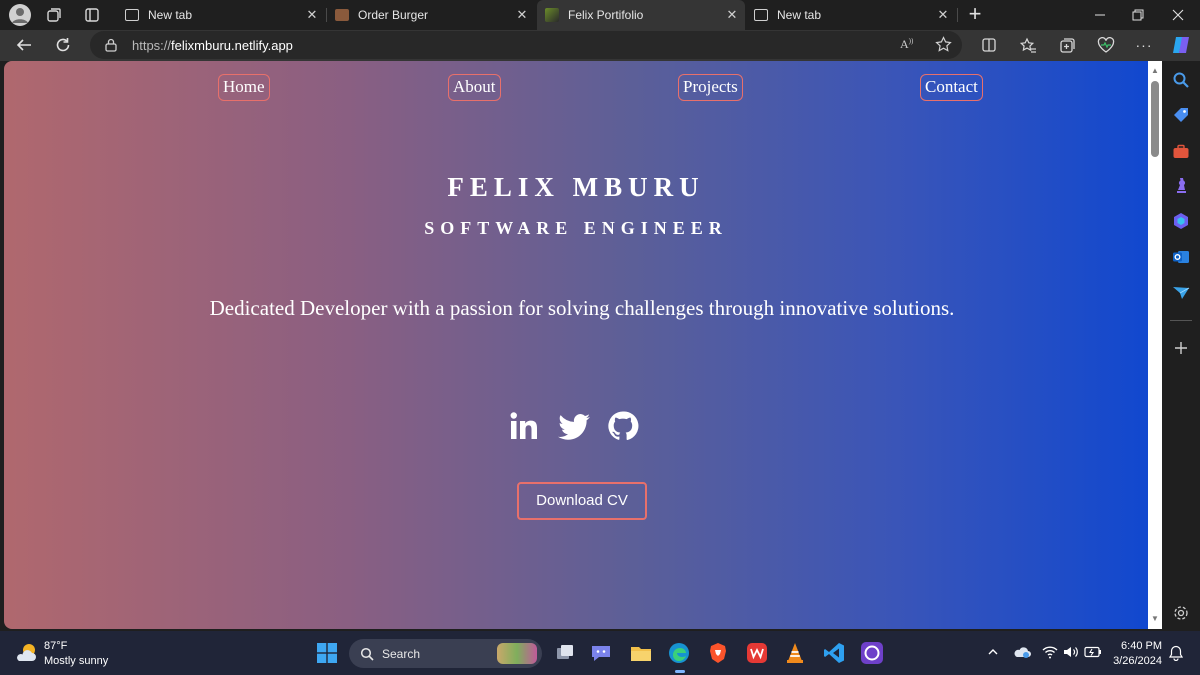  Describe the element at coordinates (1181, 613) in the screenshot. I see `sidebar-settings-icon` at that location.